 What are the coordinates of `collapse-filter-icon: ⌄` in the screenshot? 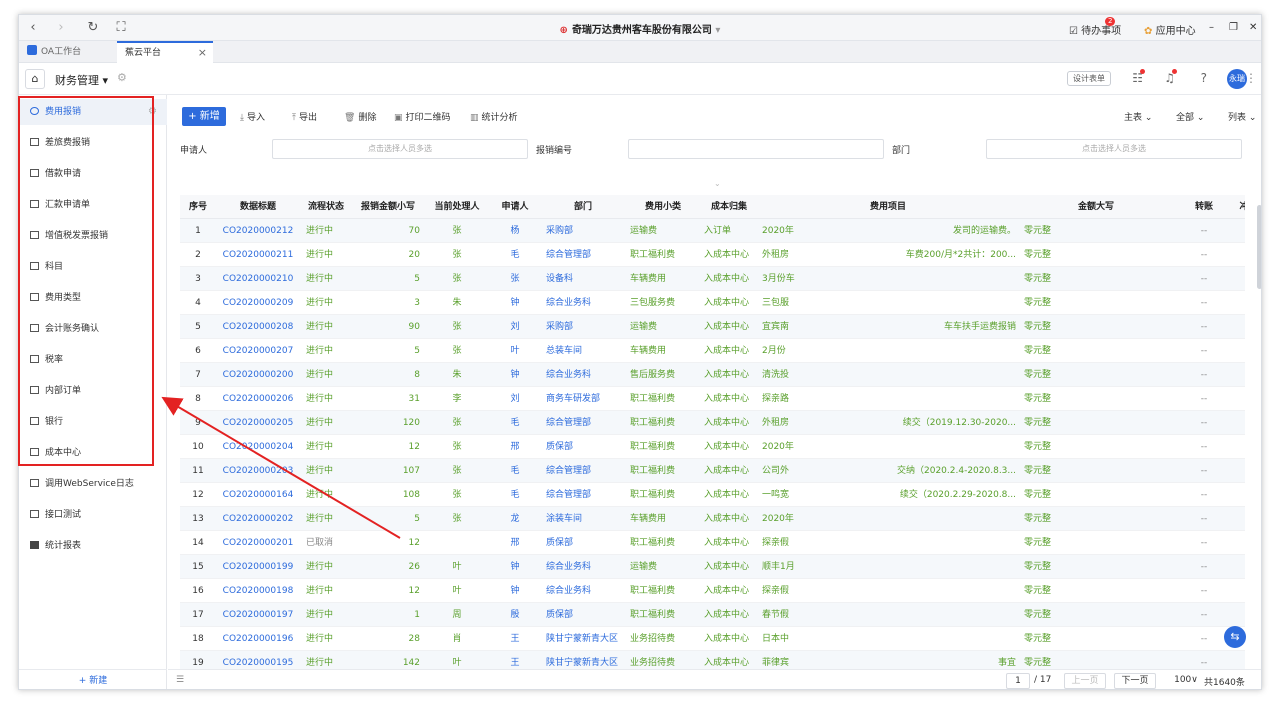 It's located at (717, 183).